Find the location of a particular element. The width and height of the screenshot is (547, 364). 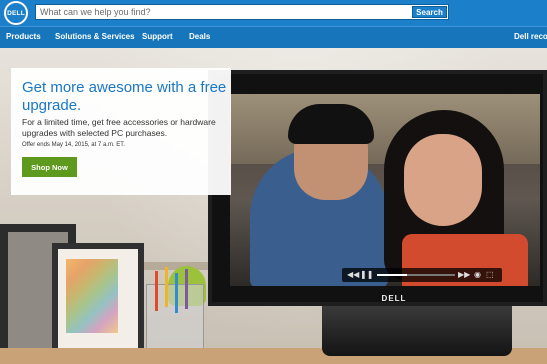

picture-frame-art is located at coordinates (98, 302).